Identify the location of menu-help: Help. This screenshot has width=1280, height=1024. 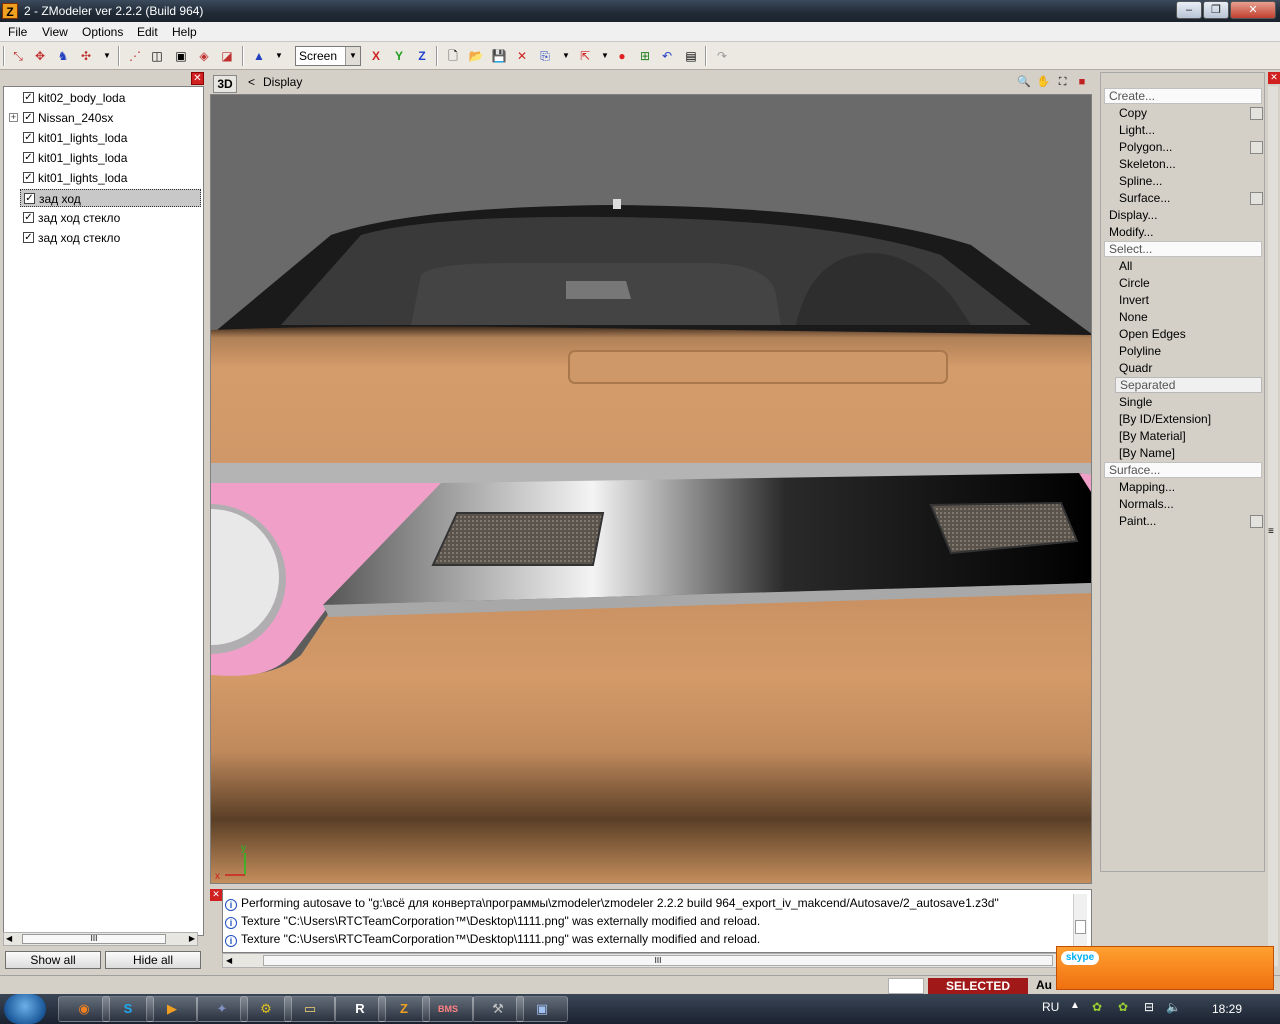
(184, 32).